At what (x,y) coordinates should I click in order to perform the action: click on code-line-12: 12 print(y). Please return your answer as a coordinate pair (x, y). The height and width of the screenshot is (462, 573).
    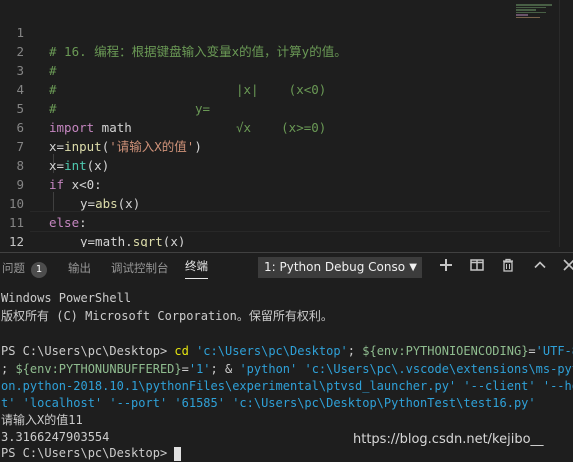
    Looking at the image, I should click on (270, 230).